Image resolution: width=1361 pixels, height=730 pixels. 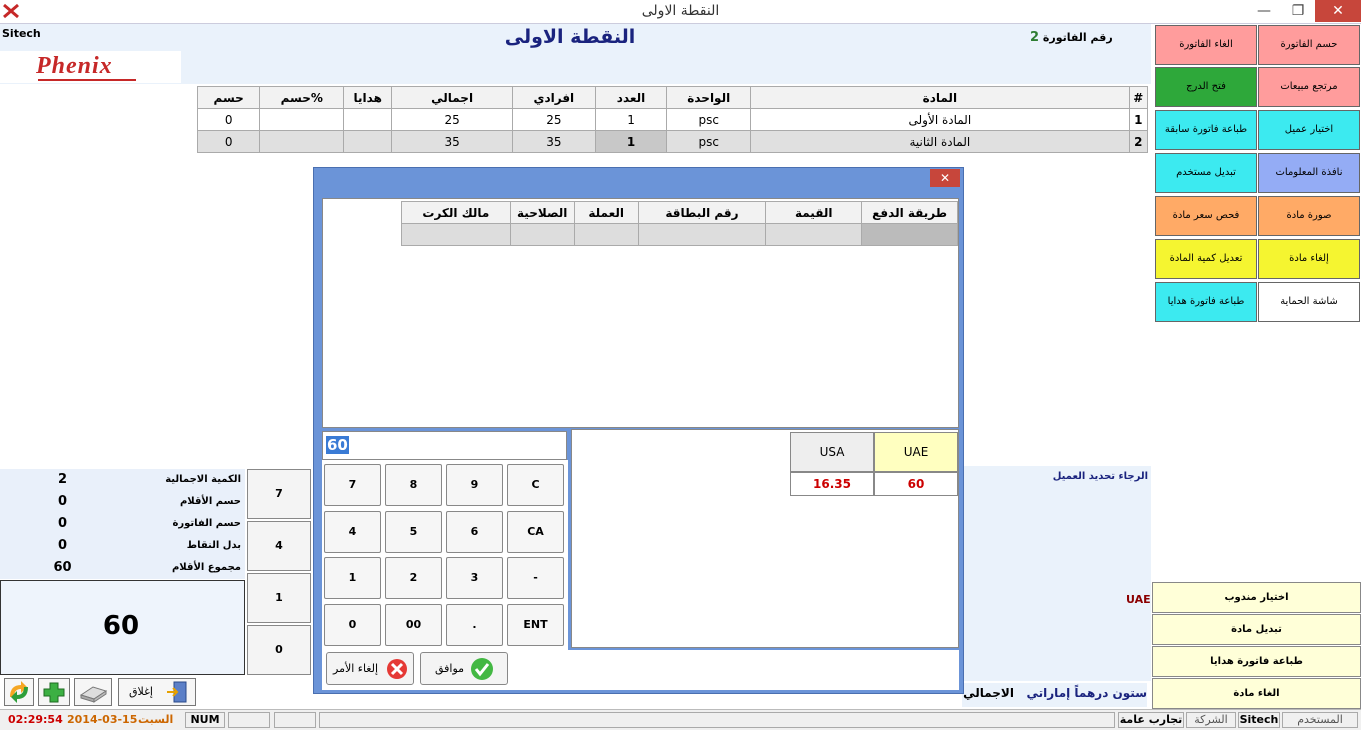 What do you see at coordinates (945, 178) in the screenshot?
I see `dialog-close-button: ✕` at bounding box center [945, 178].